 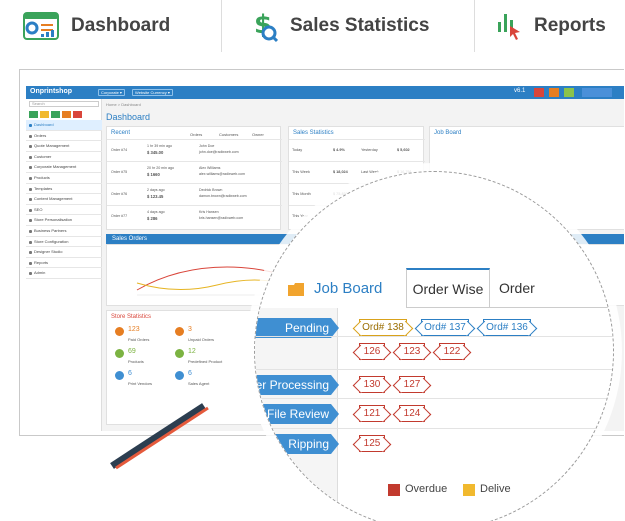 I want to click on recent-time: 2 days ago, so click(x=156, y=190).